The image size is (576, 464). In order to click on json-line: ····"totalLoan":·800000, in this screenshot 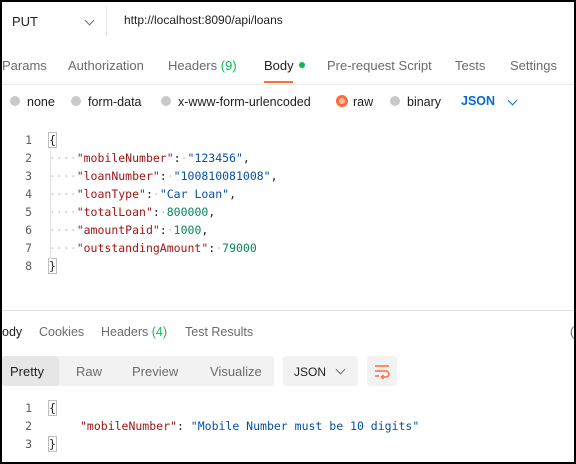, I will do `click(132, 212)`.